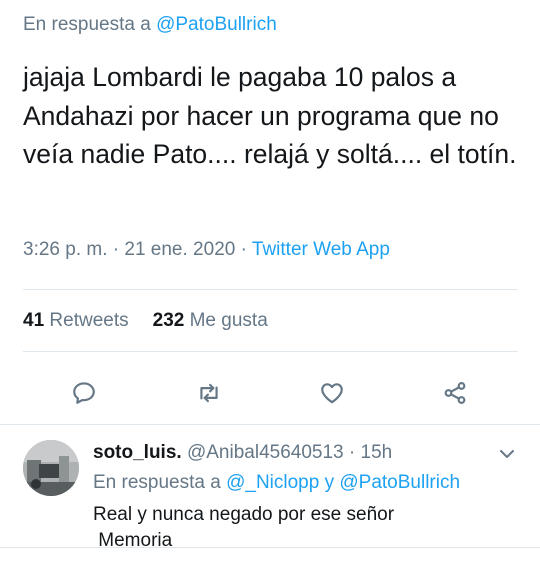 This screenshot has height=569, width=540. I want to click on retweets-label: Retweets, so click(89, 320).